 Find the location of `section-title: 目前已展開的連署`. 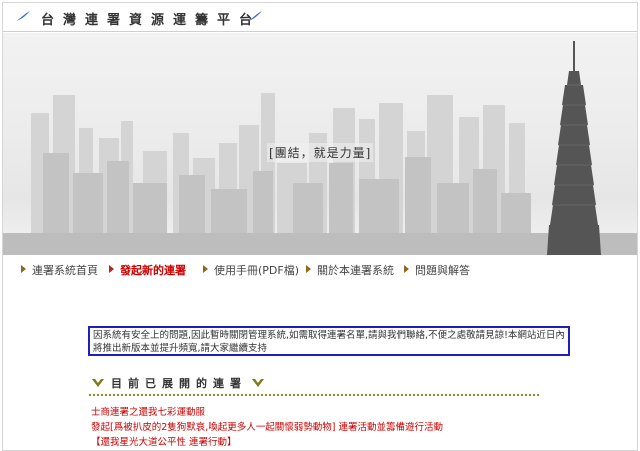

section-title: 目前已展開的連署 is located at coordinates (179, 383).